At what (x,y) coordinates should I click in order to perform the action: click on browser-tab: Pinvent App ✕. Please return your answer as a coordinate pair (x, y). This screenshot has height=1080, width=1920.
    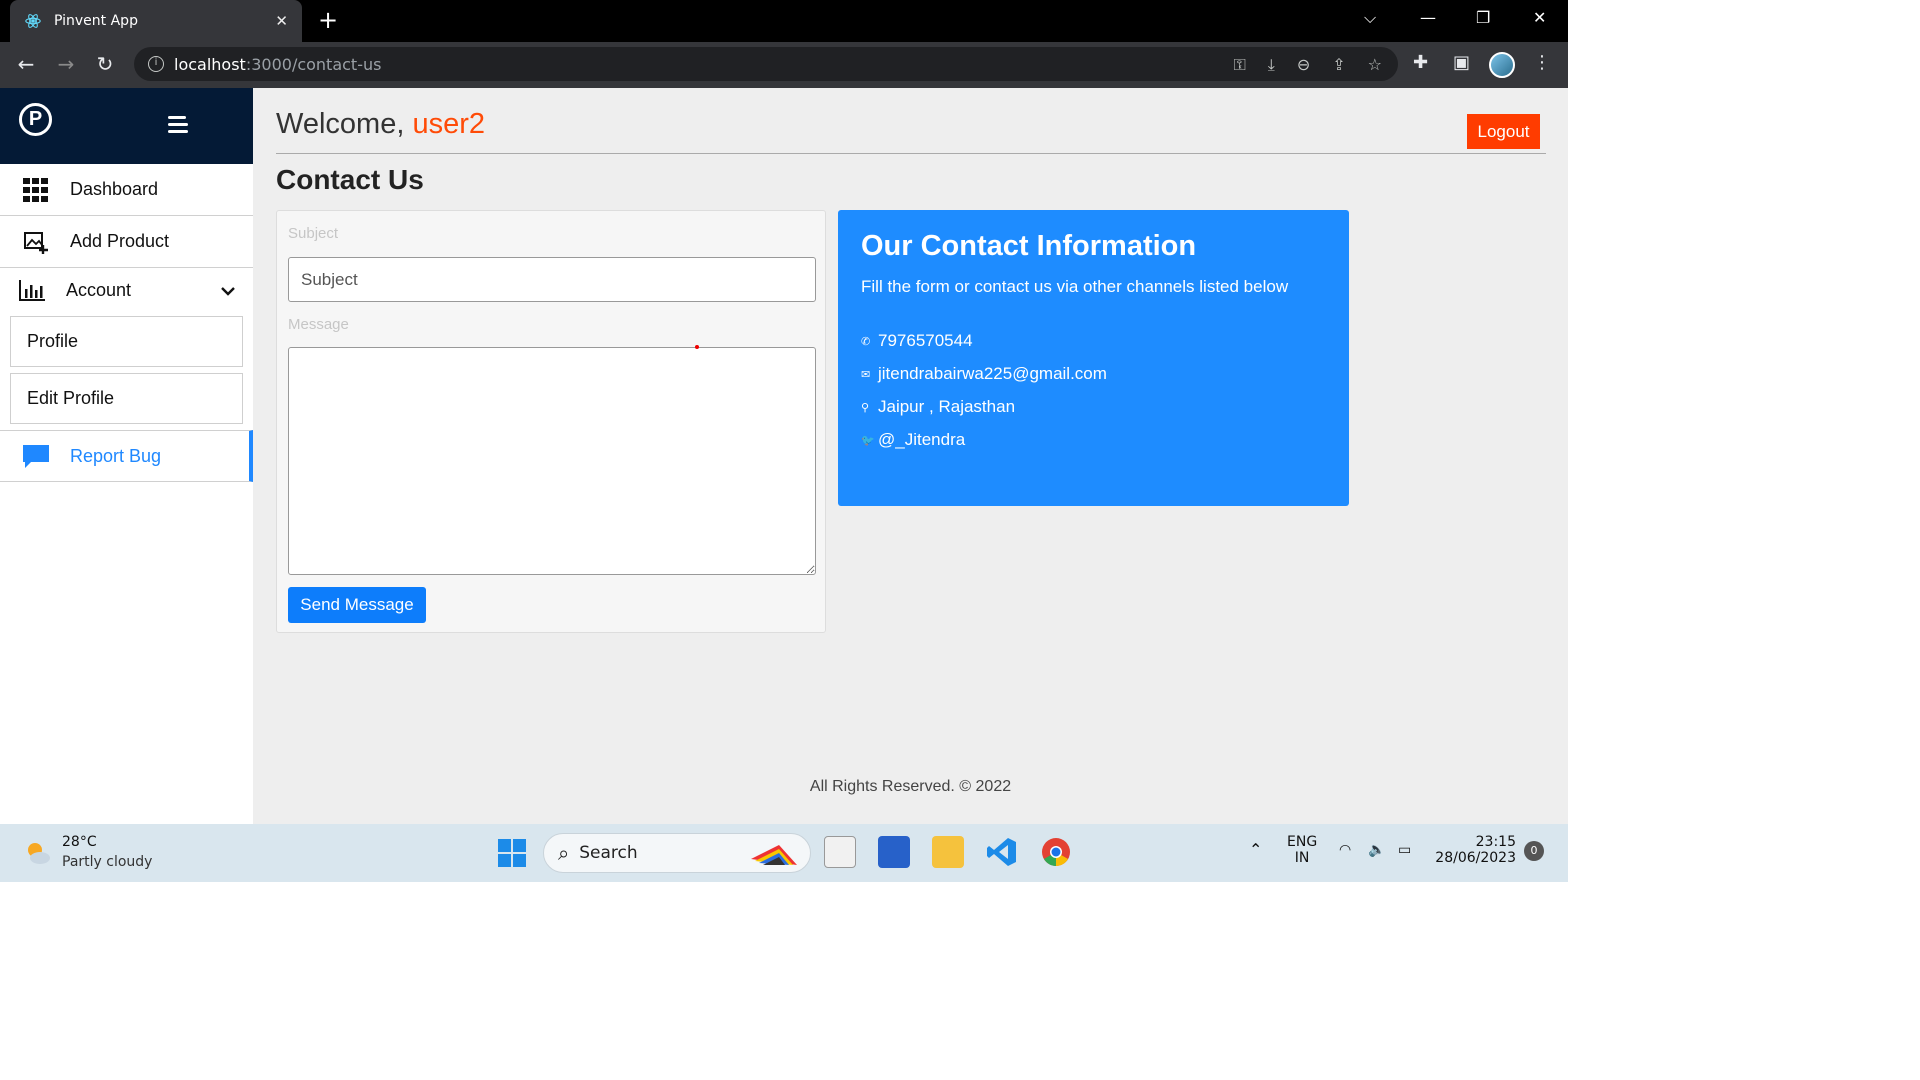
    Looking at the image, I should click on (156, 21).